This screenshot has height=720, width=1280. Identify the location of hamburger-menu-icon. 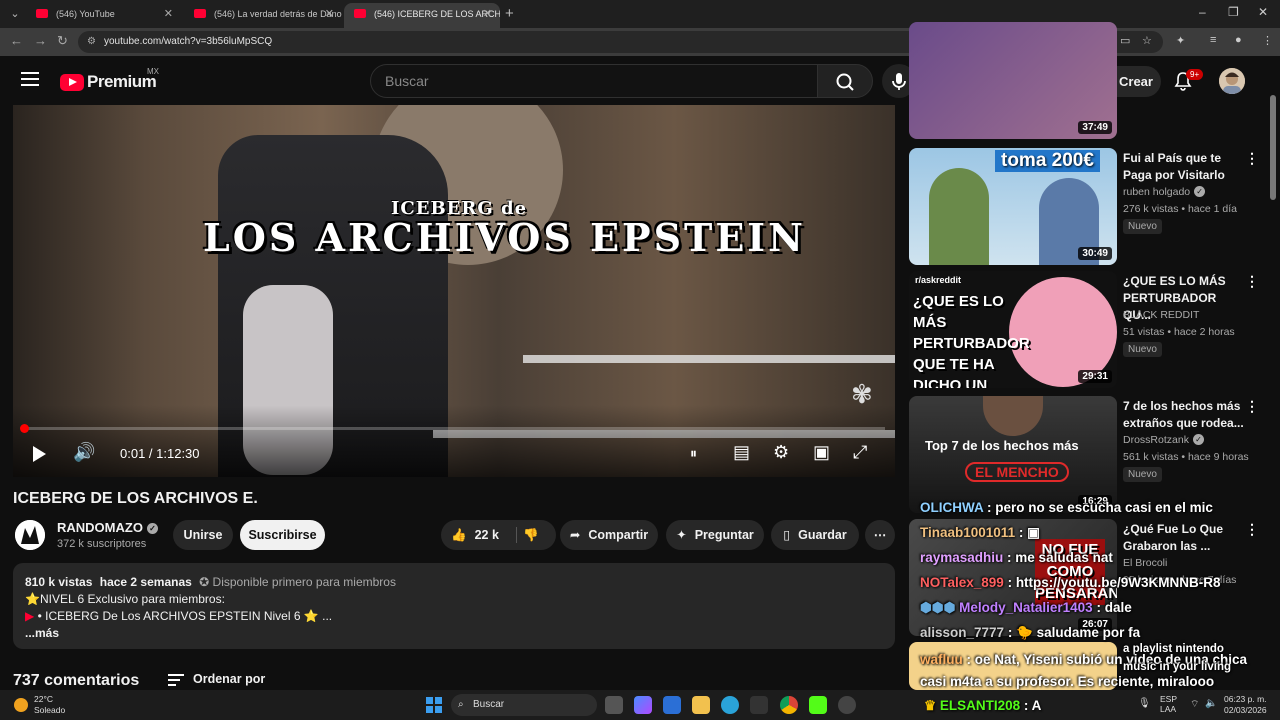
(30, 79).